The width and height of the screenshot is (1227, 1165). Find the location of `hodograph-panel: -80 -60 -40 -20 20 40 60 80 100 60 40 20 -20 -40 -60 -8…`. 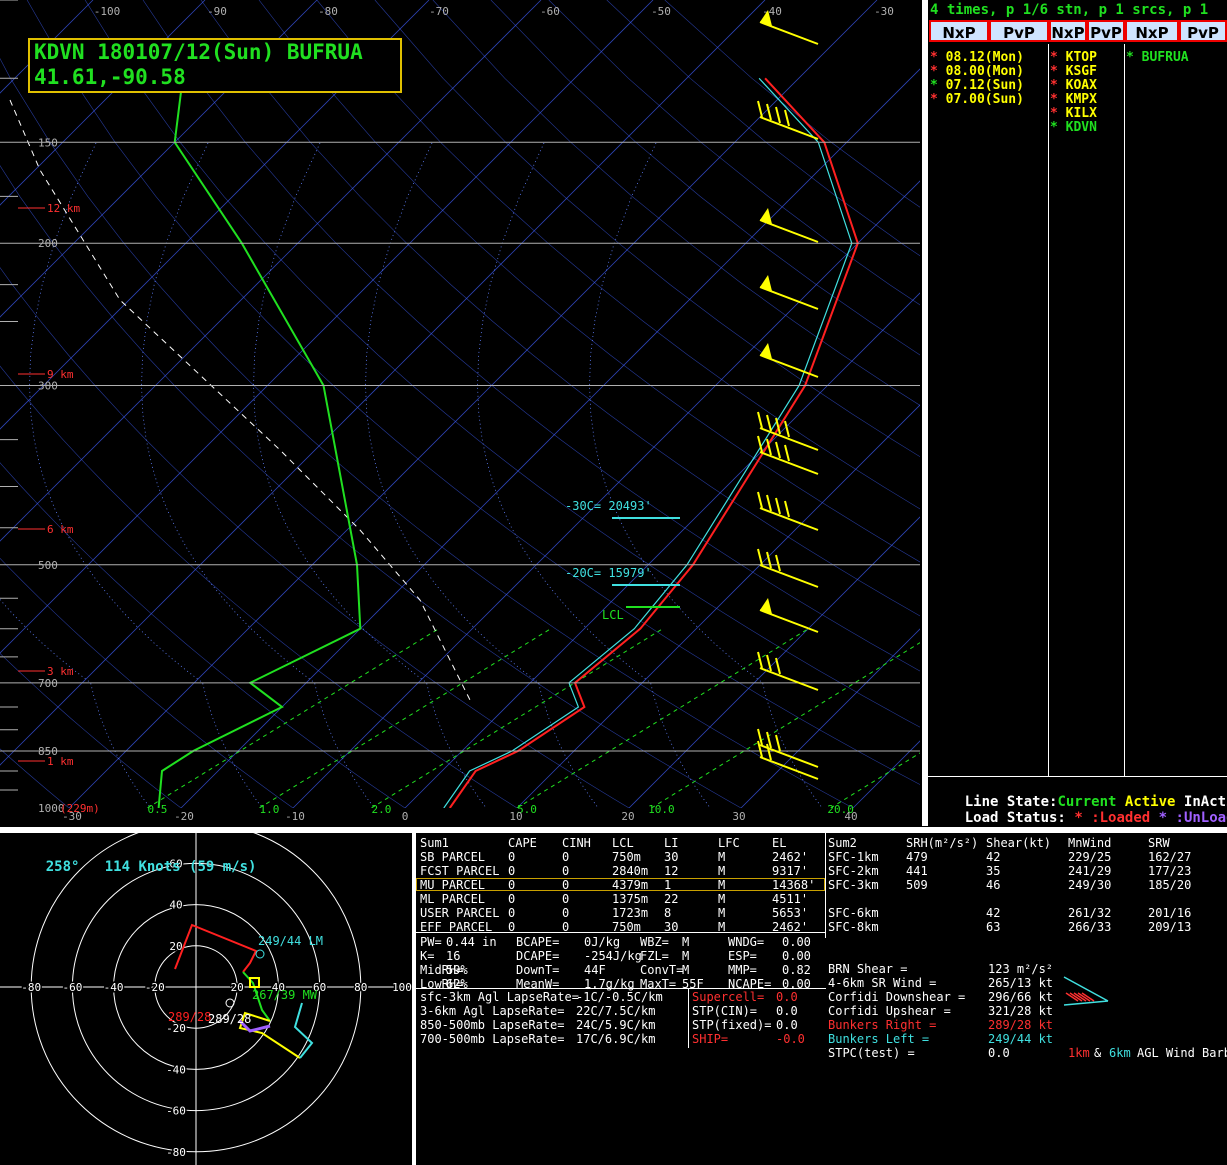

hodograph-panel: -80 -60 -40 -20 20 40 60 80 100 60 40 20 -20 -40 -60 -8… is located at coordinates (206, 999).